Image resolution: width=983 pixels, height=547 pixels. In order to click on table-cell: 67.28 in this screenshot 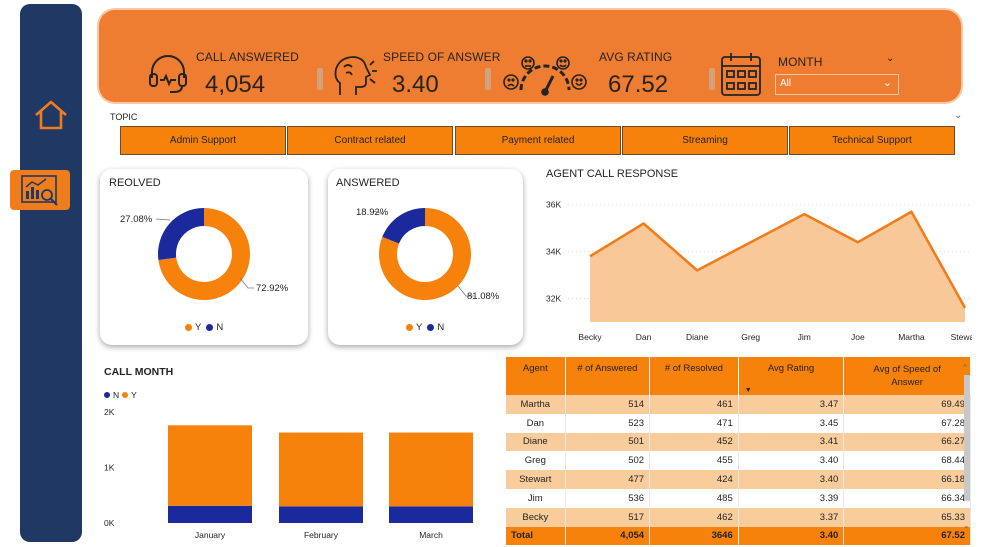, I will do `click(907, 423)`.